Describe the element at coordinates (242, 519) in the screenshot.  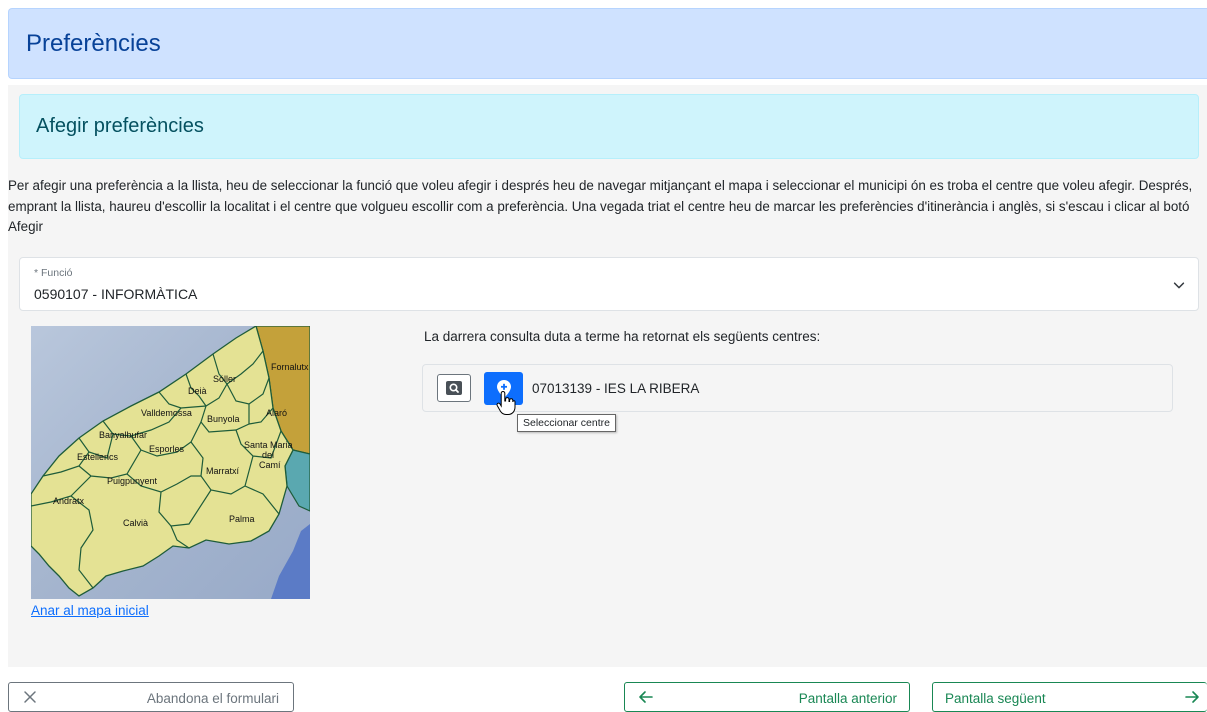
I see `map-label-palma: Palma` at that location.